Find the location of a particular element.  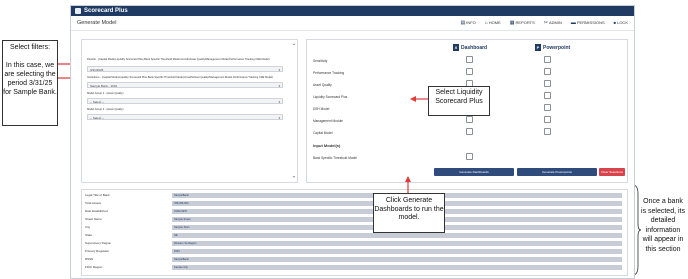

generate-dashboards-button: Generate Dashboards is located at coordinates (474, 172).